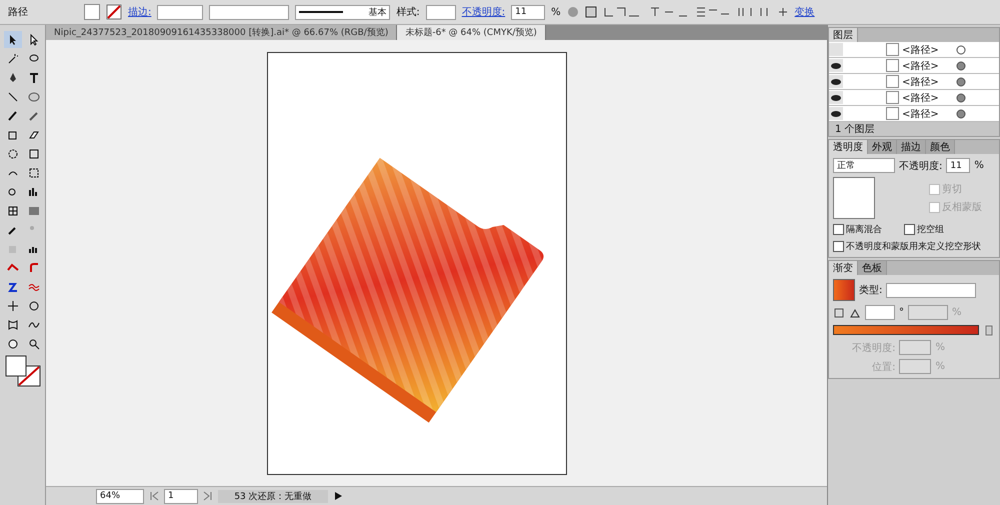 Image resolution: width=1000 pixels, height=505 pixels. What do you see at coordinates (13, 58) in the screenshot?
I see `wand-icon` at bounding box center [13, 58].